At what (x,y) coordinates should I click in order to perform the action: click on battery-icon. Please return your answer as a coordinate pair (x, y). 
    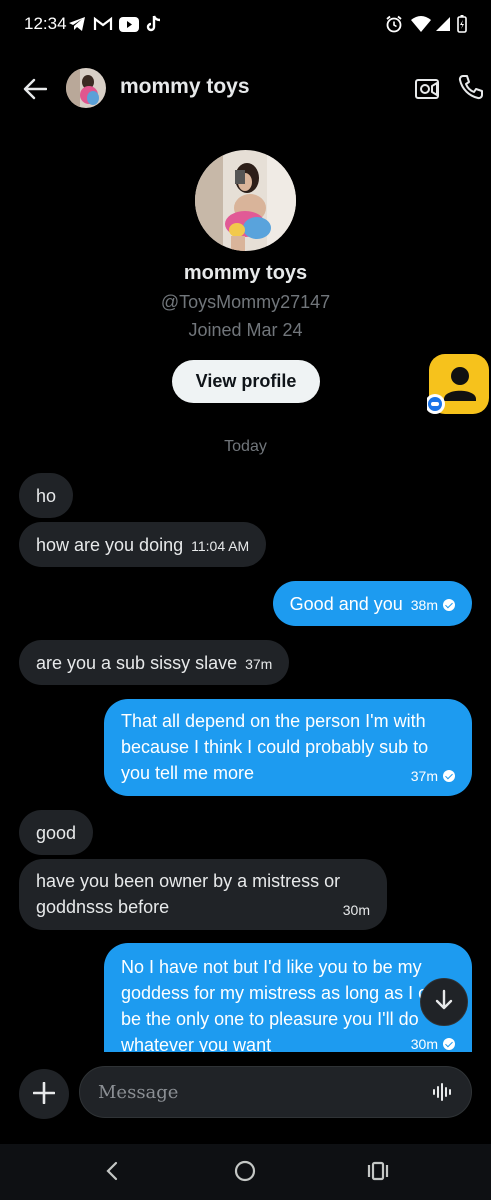
    Looking at the image, I should click on (462, 24).